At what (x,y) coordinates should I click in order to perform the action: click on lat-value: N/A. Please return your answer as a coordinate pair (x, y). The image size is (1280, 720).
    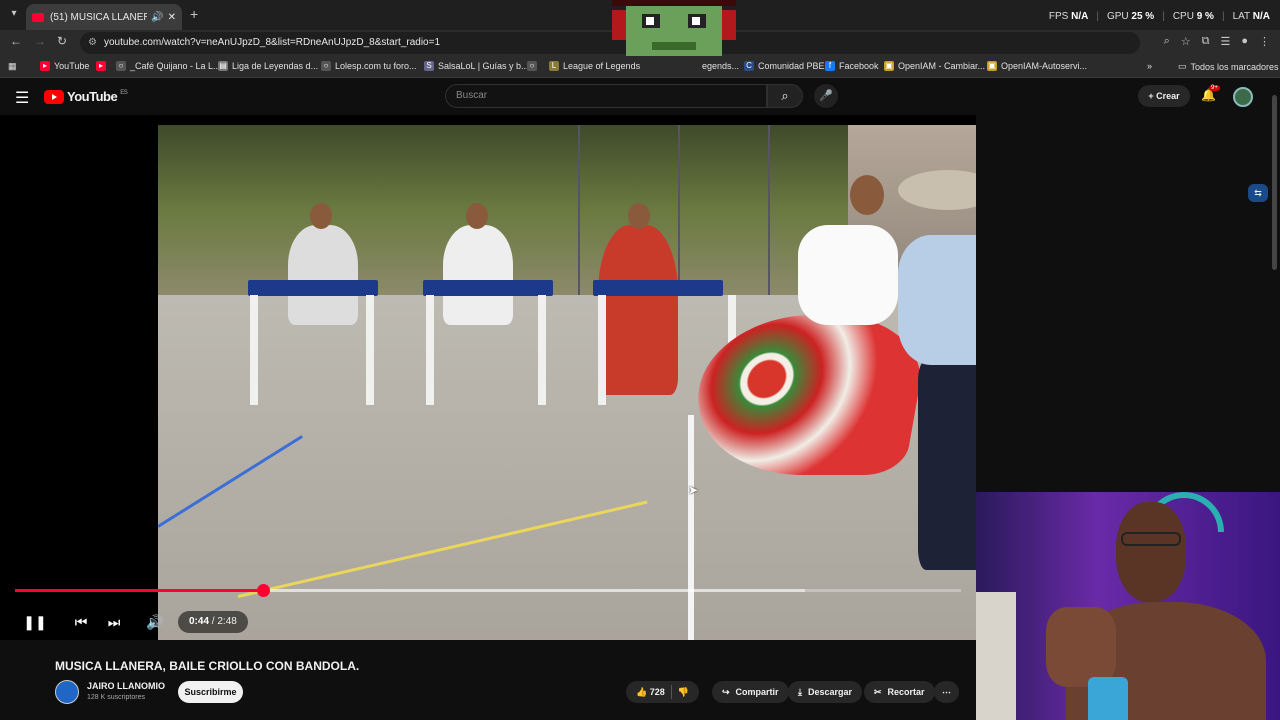
    Looking at the image, I should click on (1261, 16).